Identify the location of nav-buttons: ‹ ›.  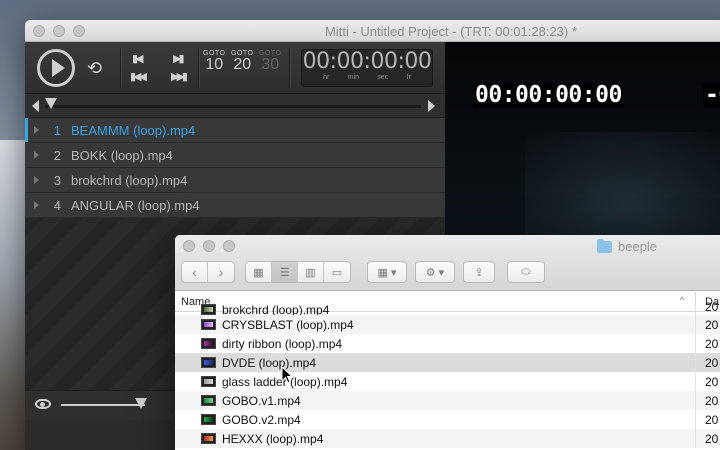
(208, 272).